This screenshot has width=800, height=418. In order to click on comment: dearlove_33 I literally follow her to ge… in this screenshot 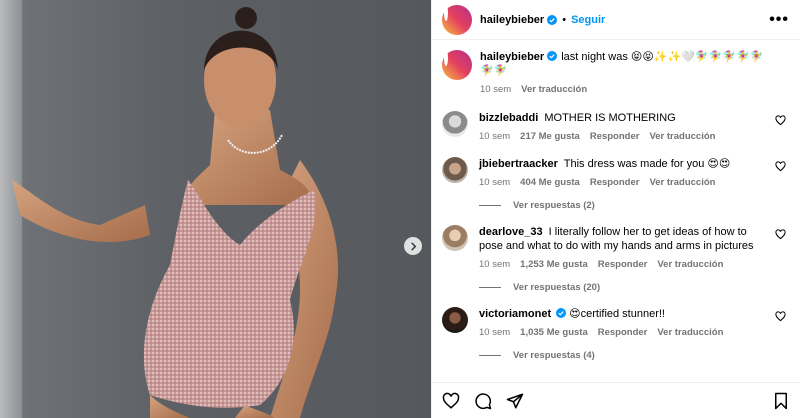, I will do `click(614, 247)`.